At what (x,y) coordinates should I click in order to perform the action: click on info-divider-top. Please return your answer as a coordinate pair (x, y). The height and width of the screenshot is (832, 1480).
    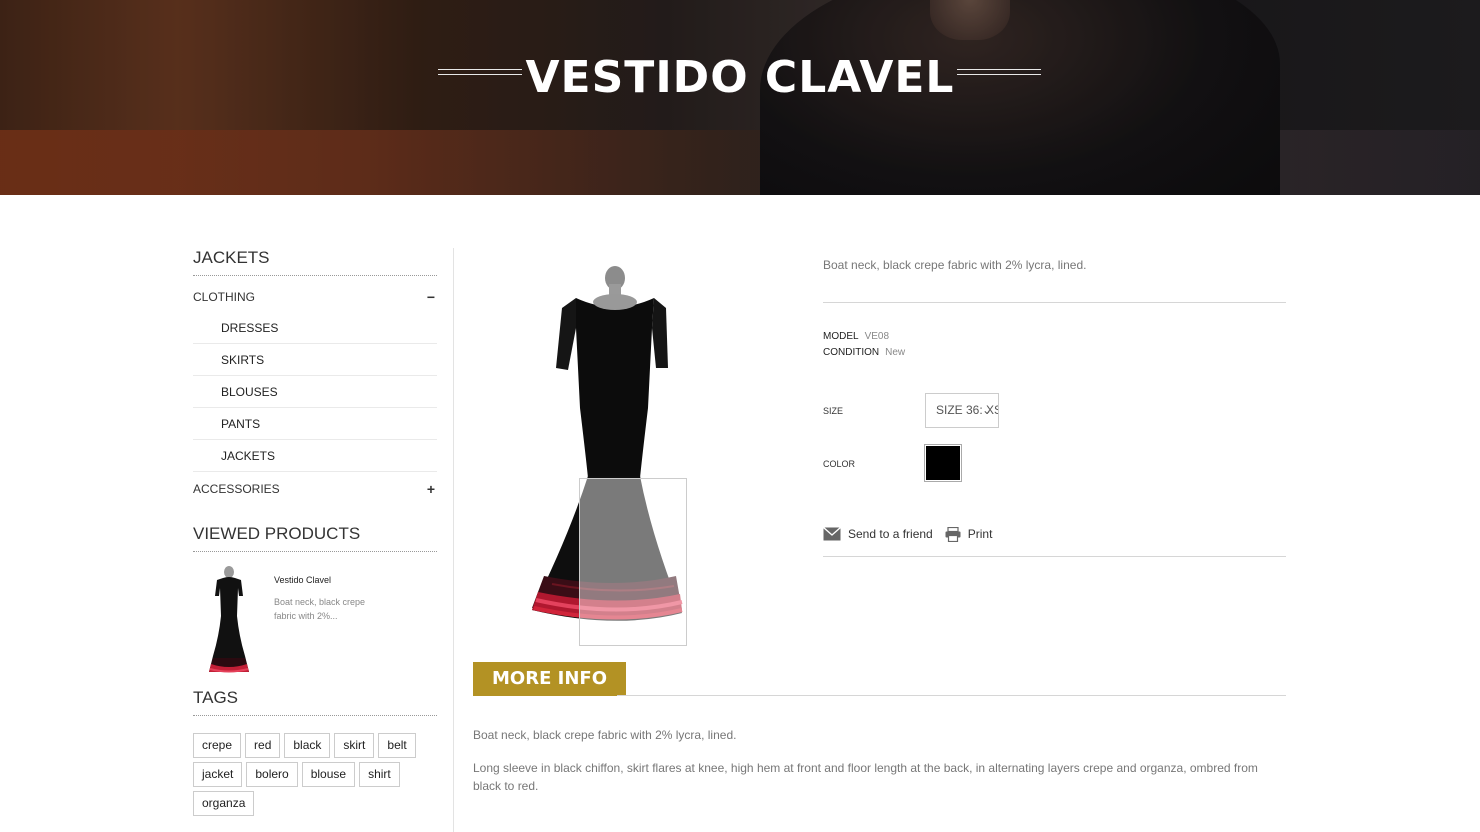
    Looking at the image, I should click on (1054, 302).